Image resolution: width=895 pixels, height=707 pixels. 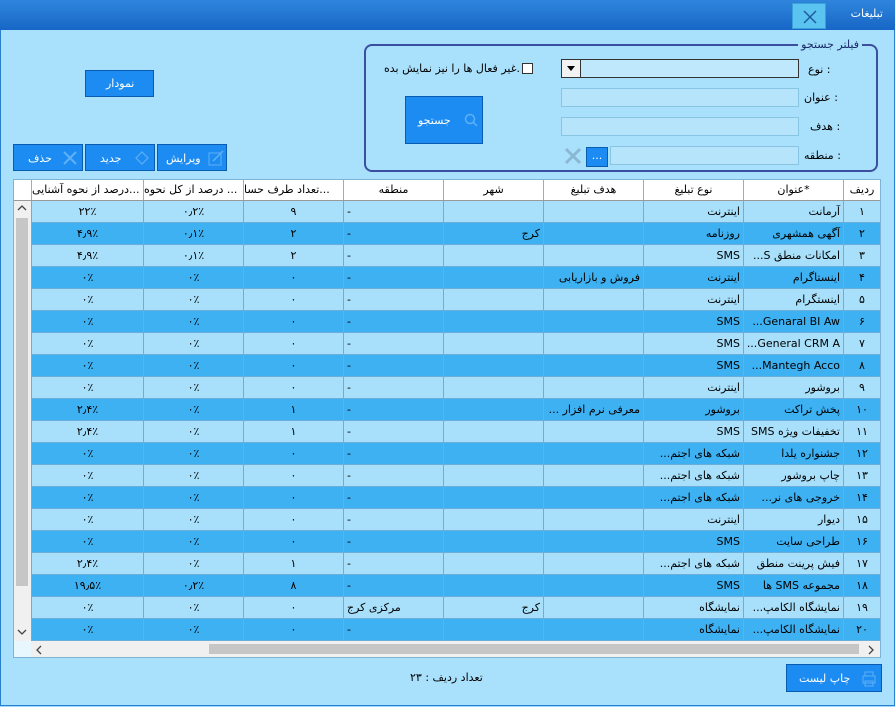 What do you see at coordinates (447, 234) in the screenshot?
I see `table-row: ۲ آگهی همشهری روزنامه کرج -۲ ۰٫۱٪ ۴٫۹٪` at bounding box center [447, 234].